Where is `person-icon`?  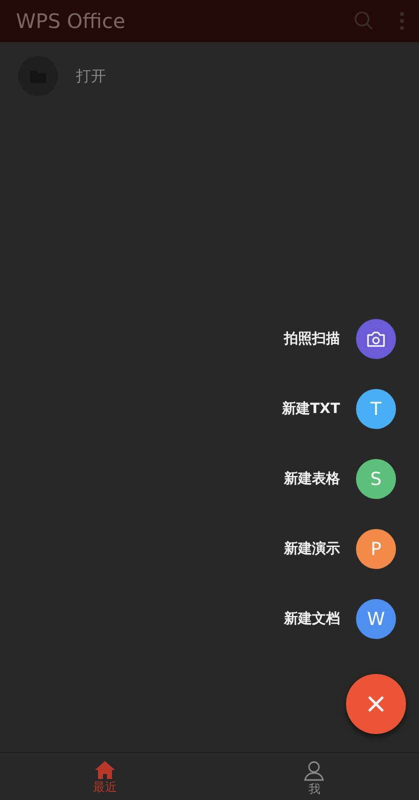 person-icon is located at coordinates (314, 771).